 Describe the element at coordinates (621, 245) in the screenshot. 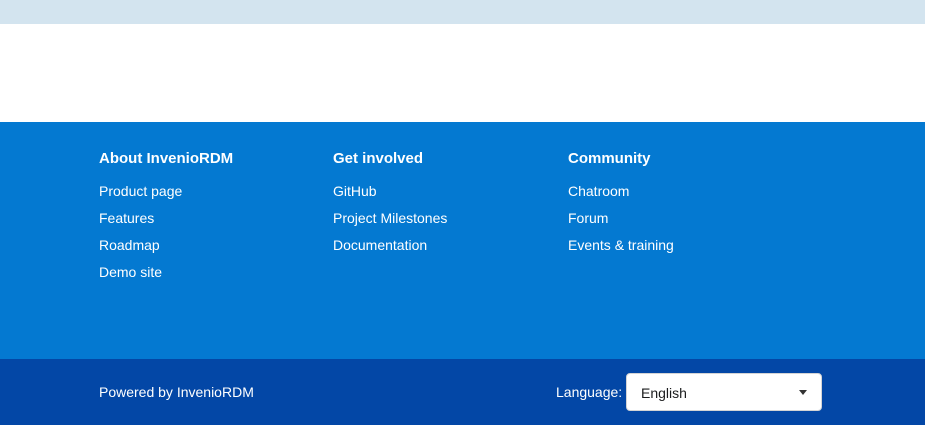

I see `footer-link-events-training: Events & training` at that location.